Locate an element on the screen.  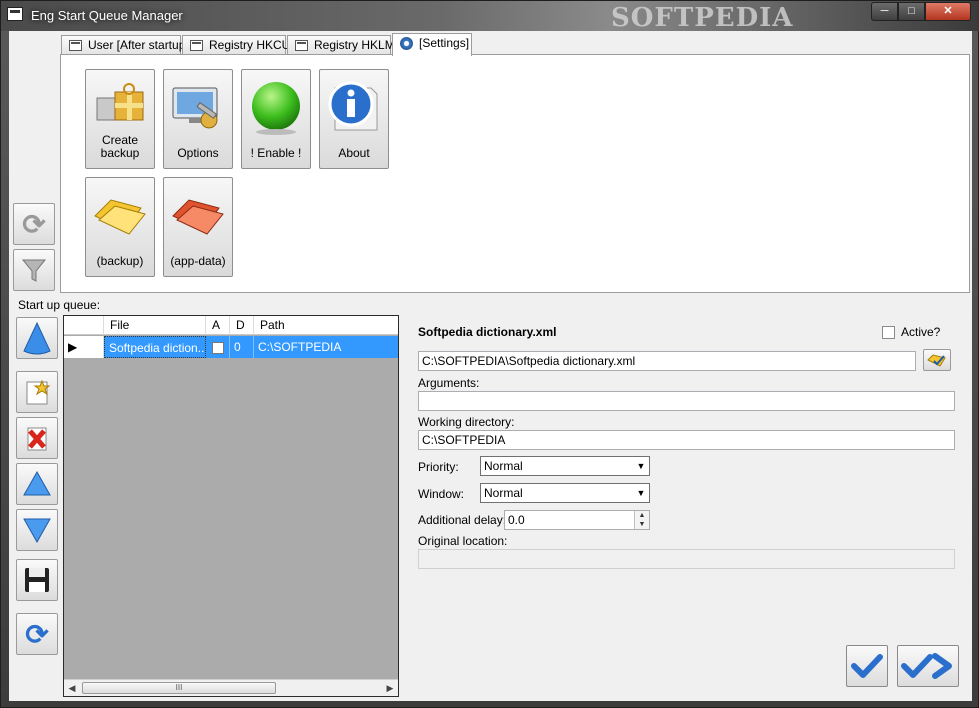
scroll-left-icon: ◀ is located at coordinates (72, 688).